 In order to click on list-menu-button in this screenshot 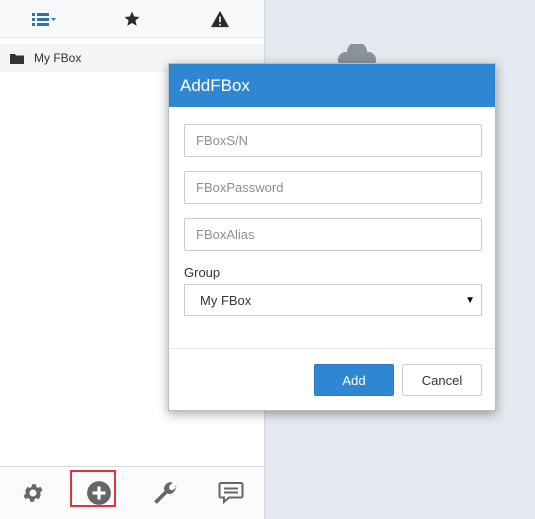, I will do `click(44, 19)`.